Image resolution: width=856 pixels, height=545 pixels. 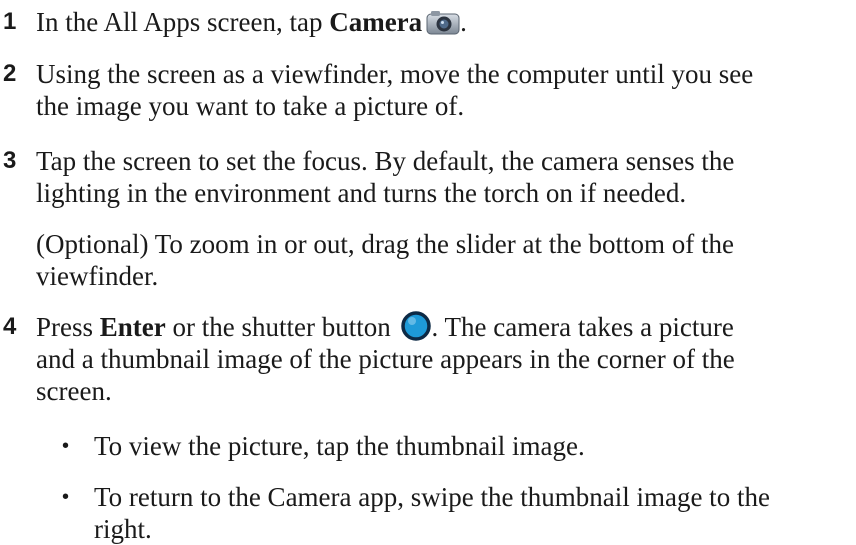 I want to click on step-text: In the All Apps screen, tap Camera ., so click(x=251, y=22).